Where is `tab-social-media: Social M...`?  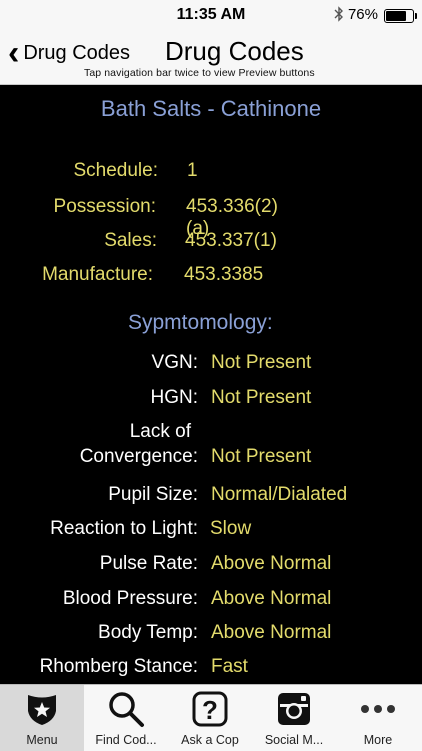
tab-social-media: Social M... is located at coordinates (294, 718).